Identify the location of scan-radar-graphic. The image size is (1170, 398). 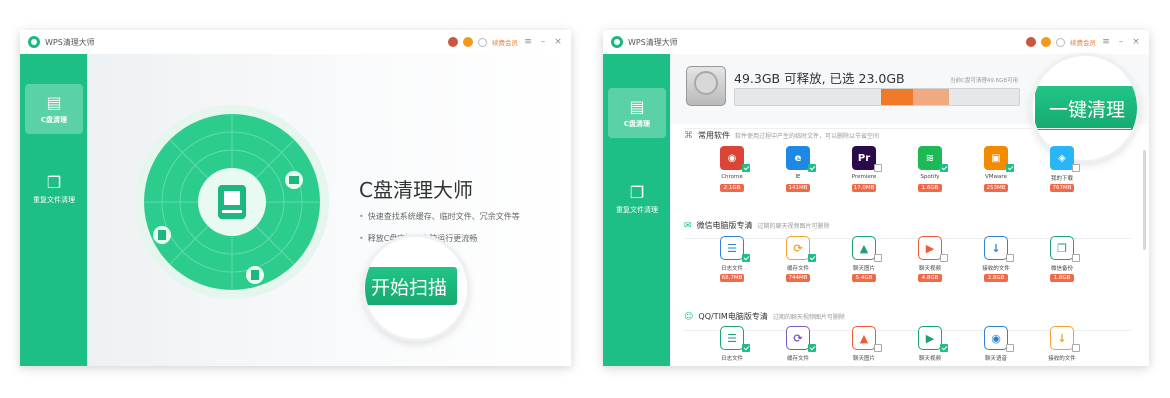
(232, 202).